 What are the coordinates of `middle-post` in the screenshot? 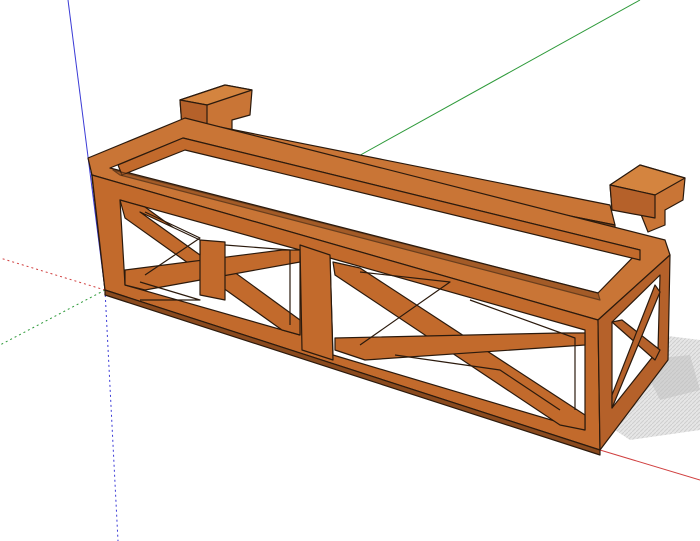 It's located at (316, 302).